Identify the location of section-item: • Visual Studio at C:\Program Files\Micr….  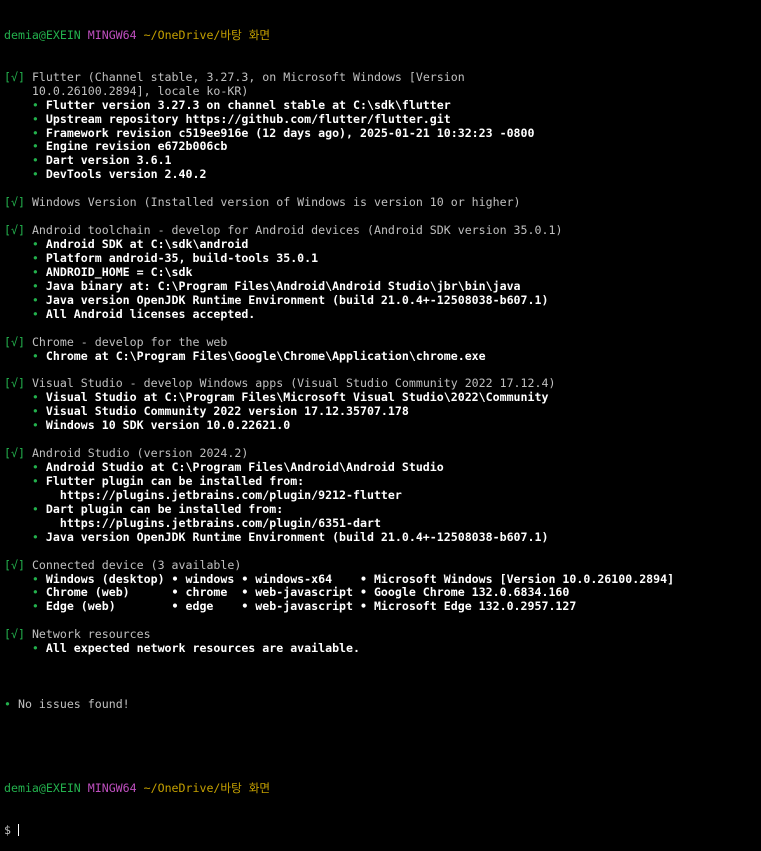
(382, 397).